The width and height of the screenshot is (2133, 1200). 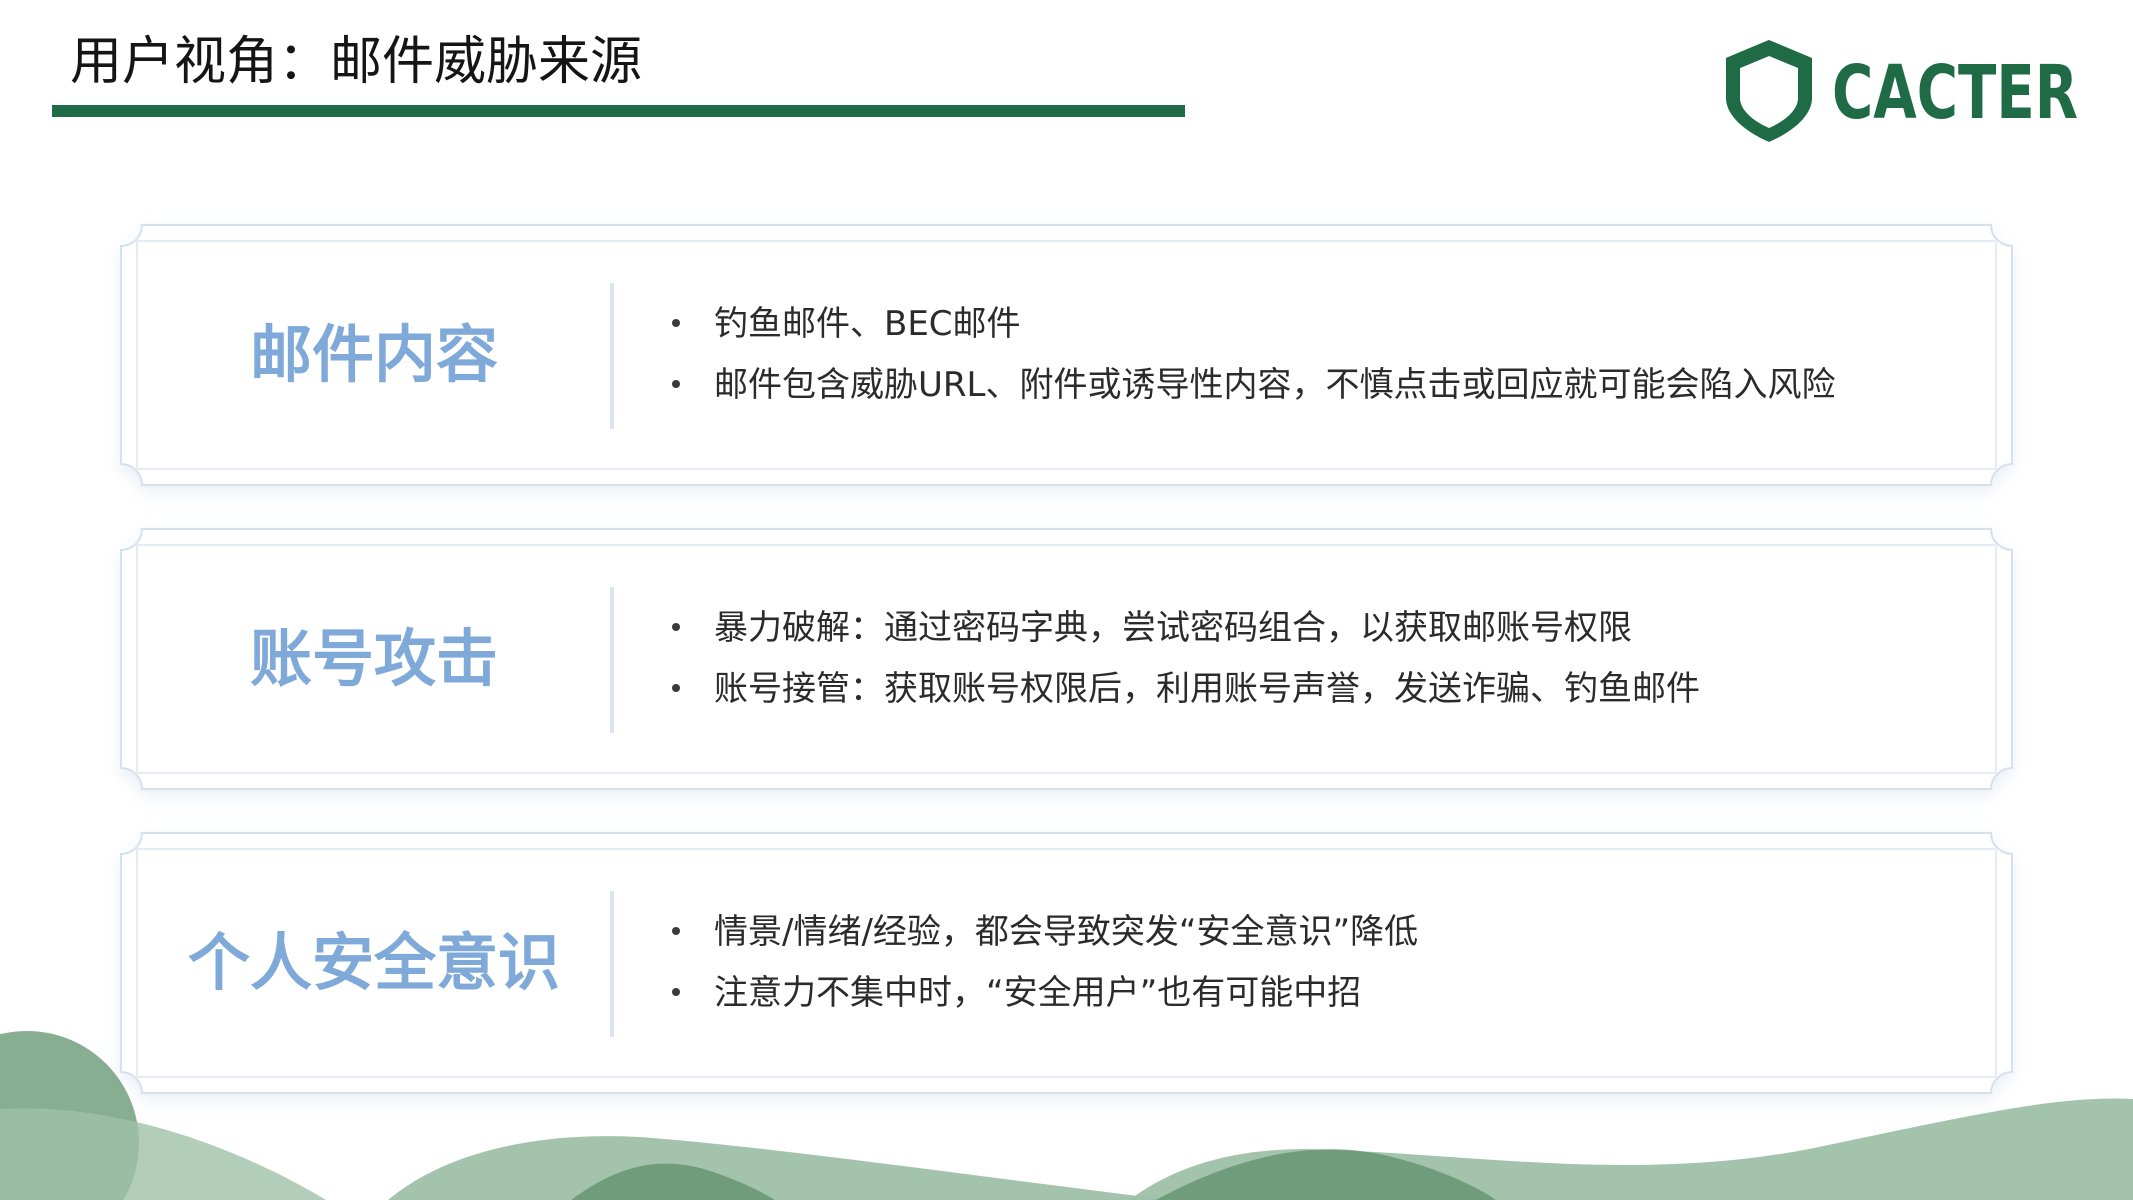 I want to click on wave-middle, so click(x=779, y=1168).